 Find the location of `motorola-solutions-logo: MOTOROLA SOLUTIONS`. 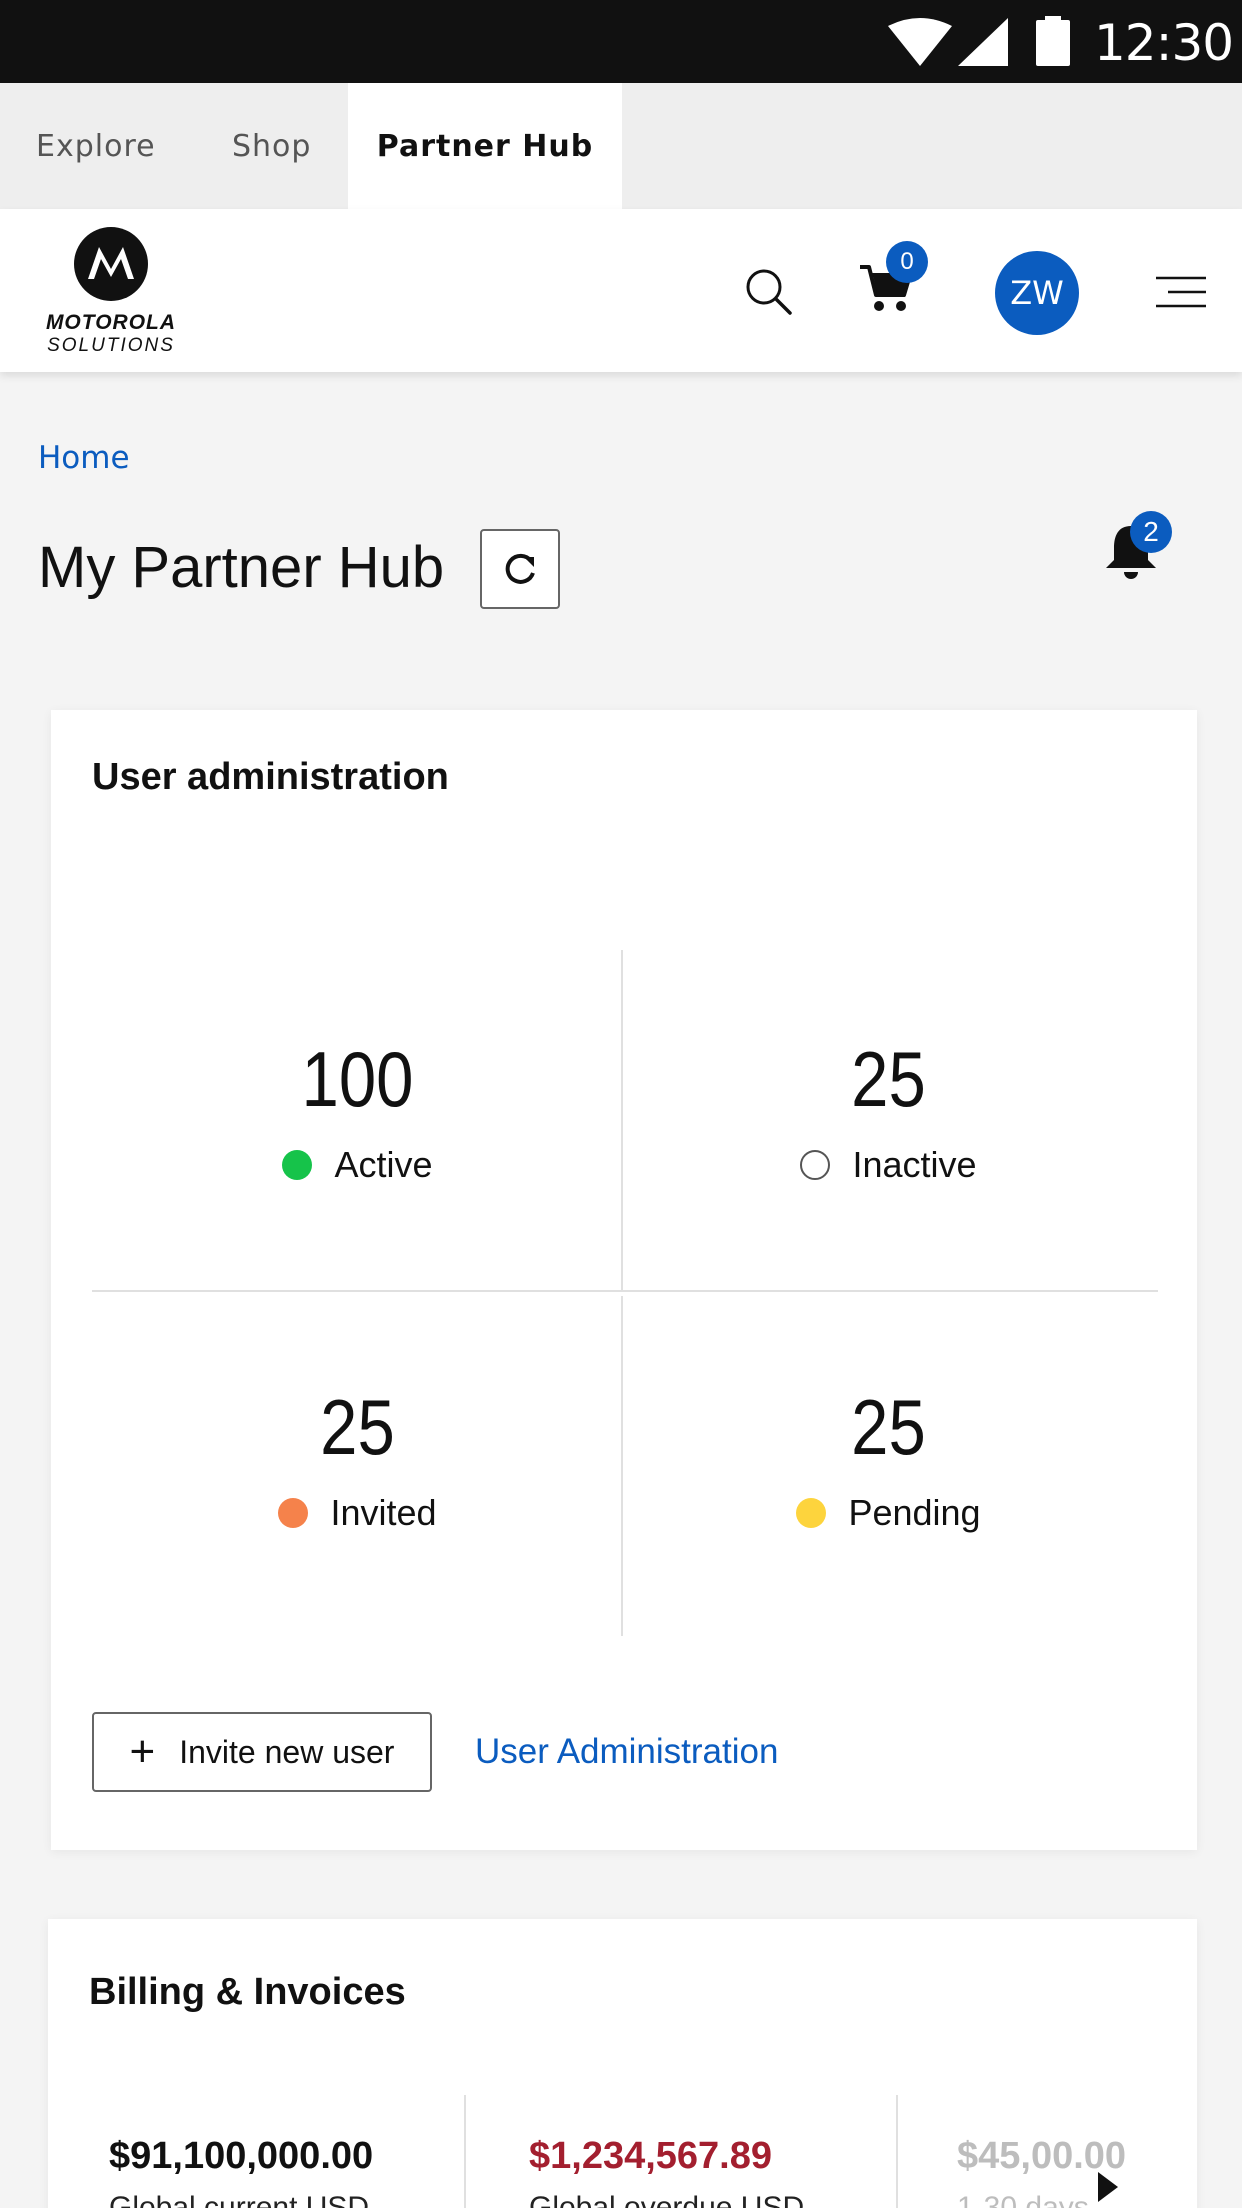

motorola-solutions-logo: MOTOROLA SOLUTIONS is located at coordinates (111, 292).